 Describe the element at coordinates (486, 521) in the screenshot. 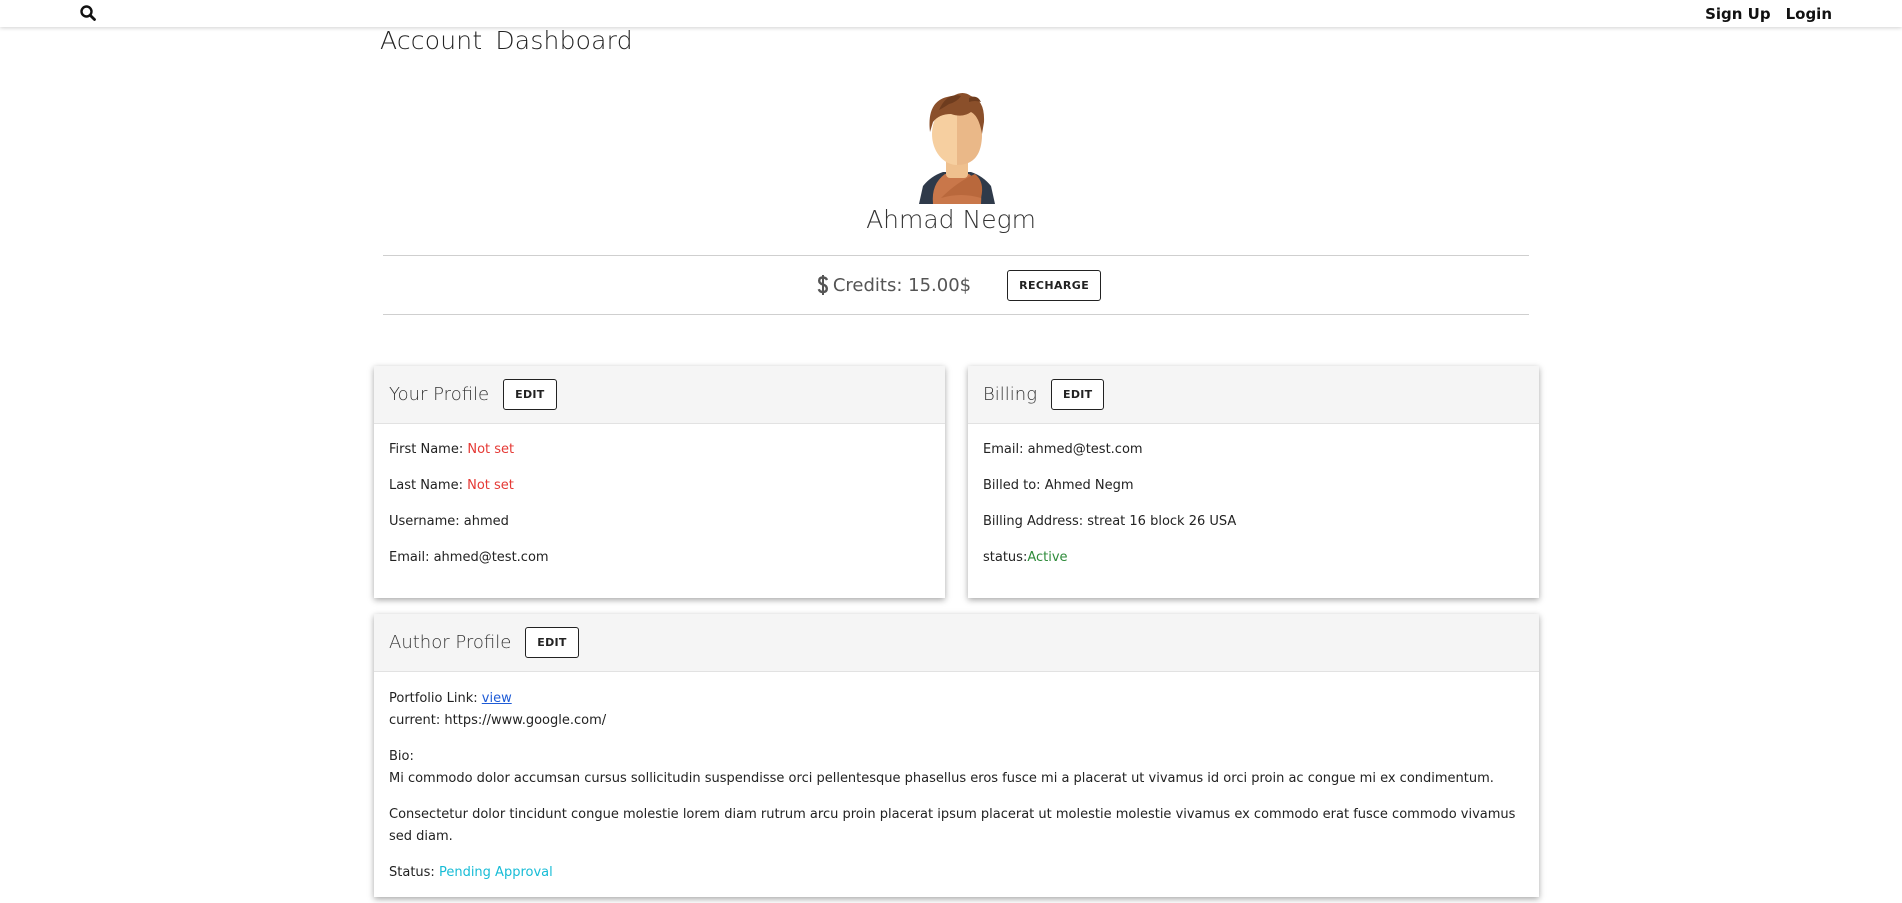

I see `username-value: ahmed` at that location.